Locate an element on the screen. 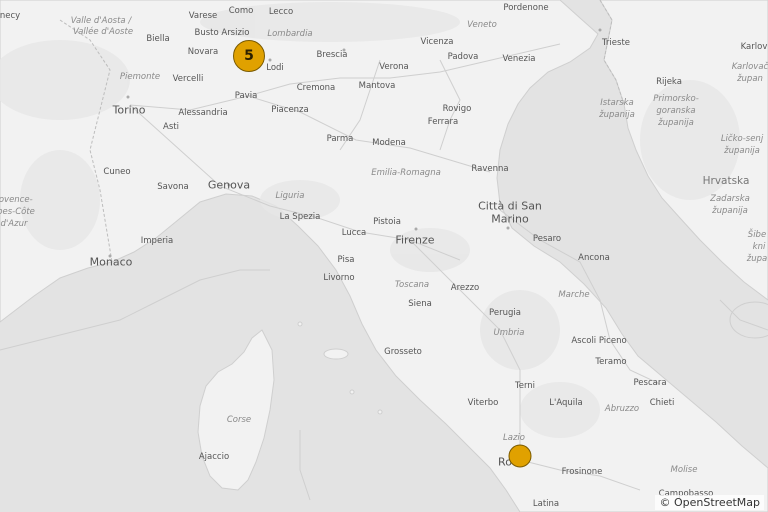 The width and height of the screenshot is (768, 512). label-abruzzo: Abruzzo is located at coordinates (622, 408).